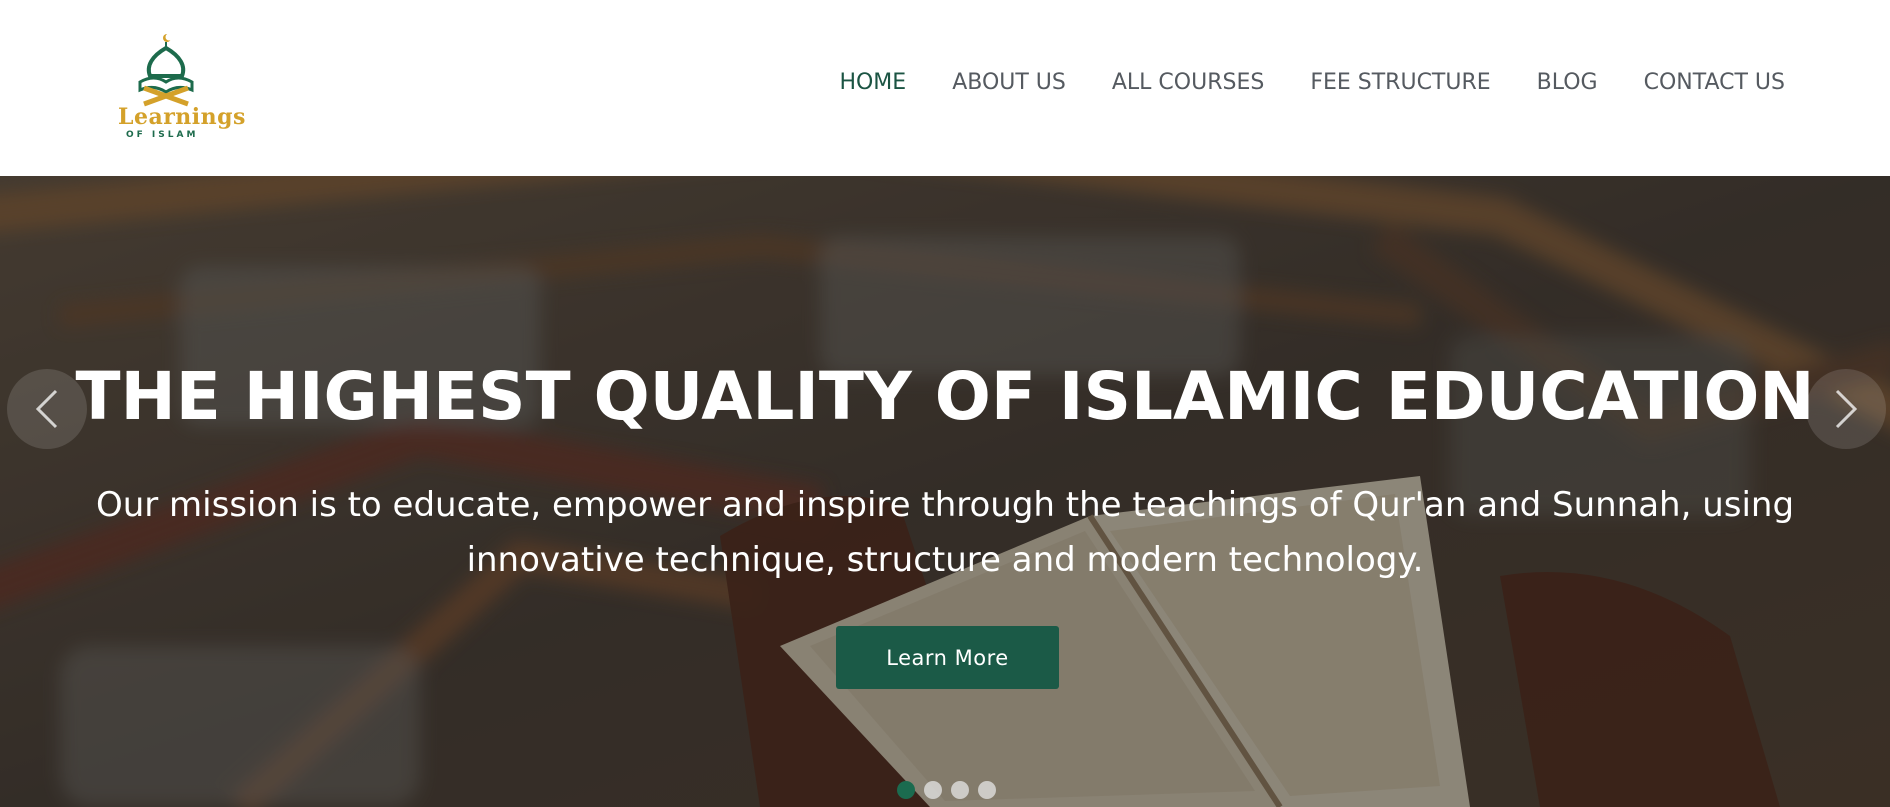 The height and width of the screenshot is (807, 1890). Describe the element at coordinates (946, 790) in the screenshot. I see `slider-pagination` at that location.